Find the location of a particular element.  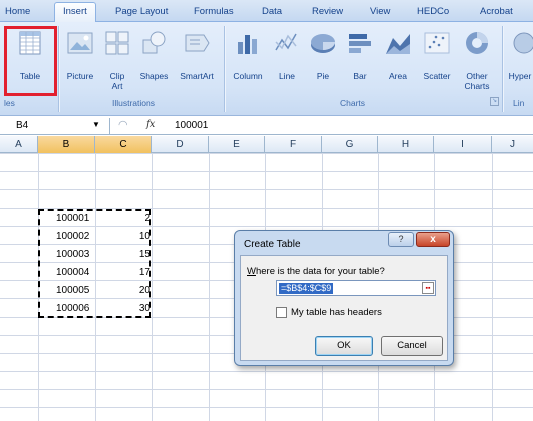

table-button-highlight is located at coordinates (30, 61).